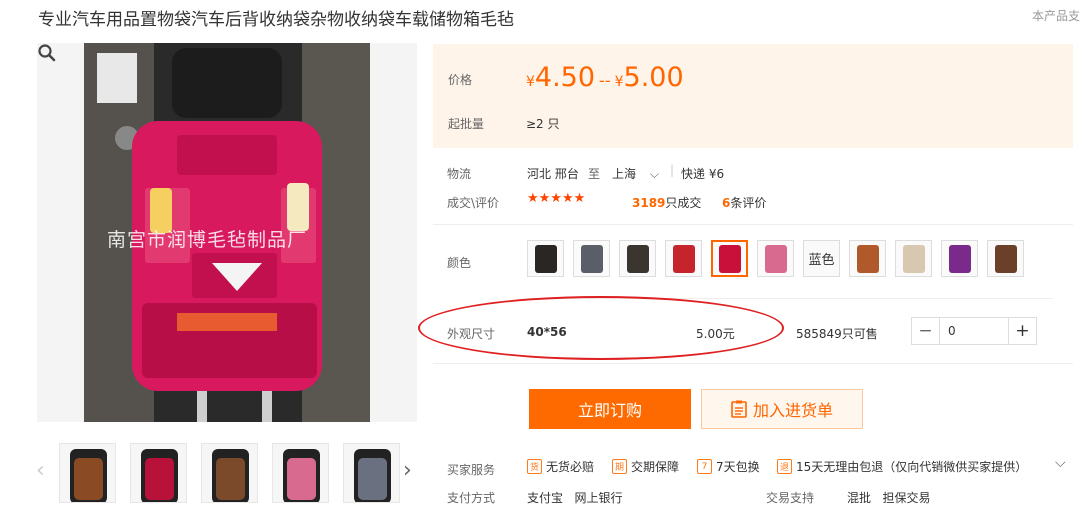  I want to click on deal-count: 3189只成交, so click(666, 202).